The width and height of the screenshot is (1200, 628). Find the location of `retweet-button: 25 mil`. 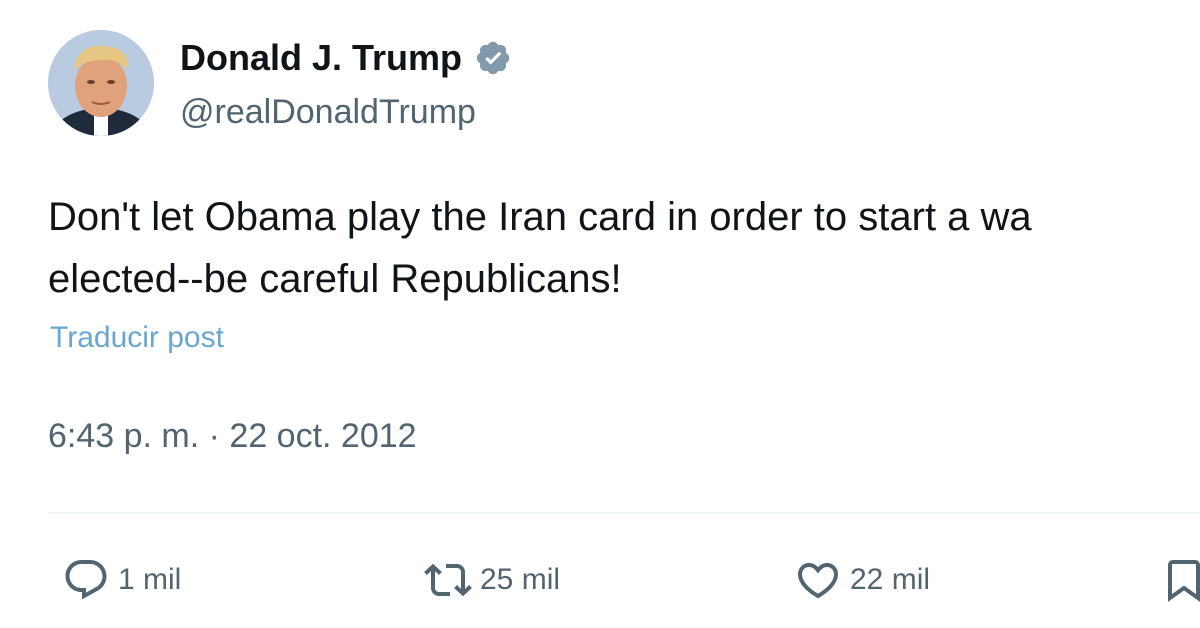

retweet-button: 25 mil is located at coordinates (492, 580).